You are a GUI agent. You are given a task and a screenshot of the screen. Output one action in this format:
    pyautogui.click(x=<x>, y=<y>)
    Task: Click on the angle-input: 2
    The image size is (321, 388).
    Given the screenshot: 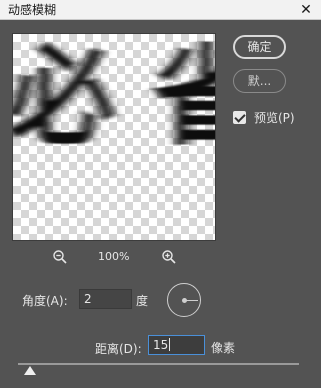 What is the action you would take?
    pyautogui.click(x=105, y=299)
    